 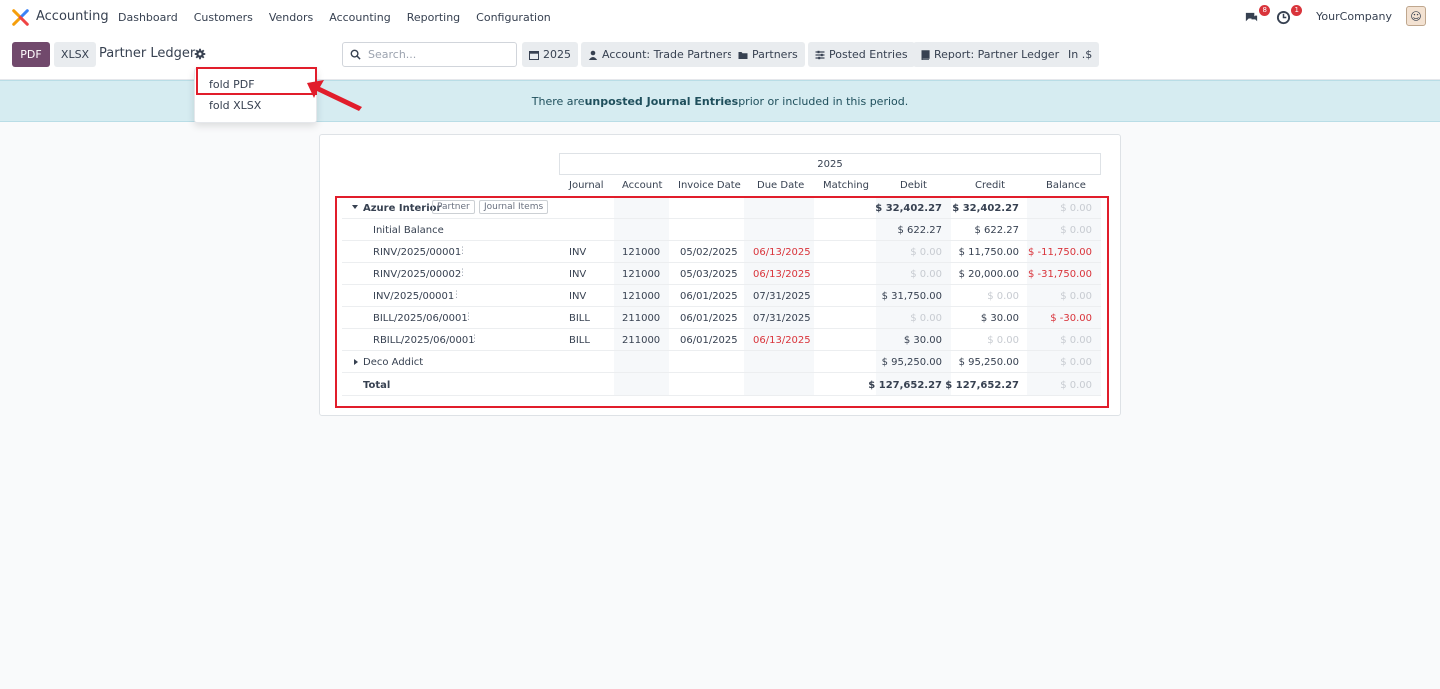 What do you see at coordinates (235, 105) in the screenshot?
I see `fold-xlsx-item: fold XLSX` at bounding box center [235, 105].